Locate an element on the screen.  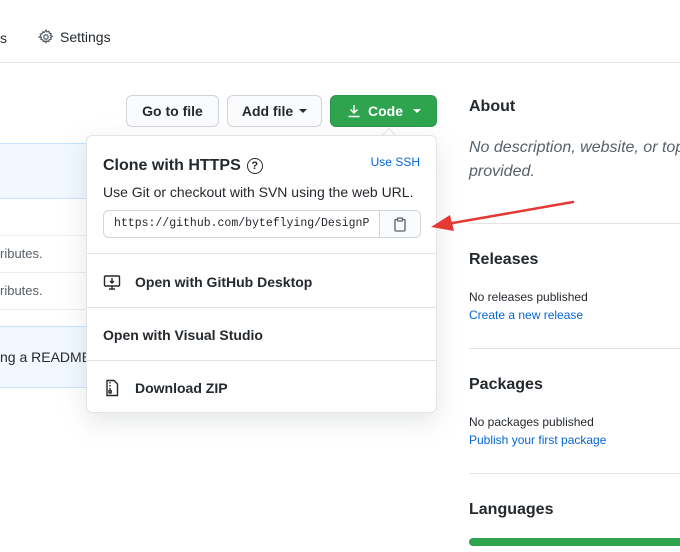
use-ssh-link: Use SSH is located at coordinates (395, 162).